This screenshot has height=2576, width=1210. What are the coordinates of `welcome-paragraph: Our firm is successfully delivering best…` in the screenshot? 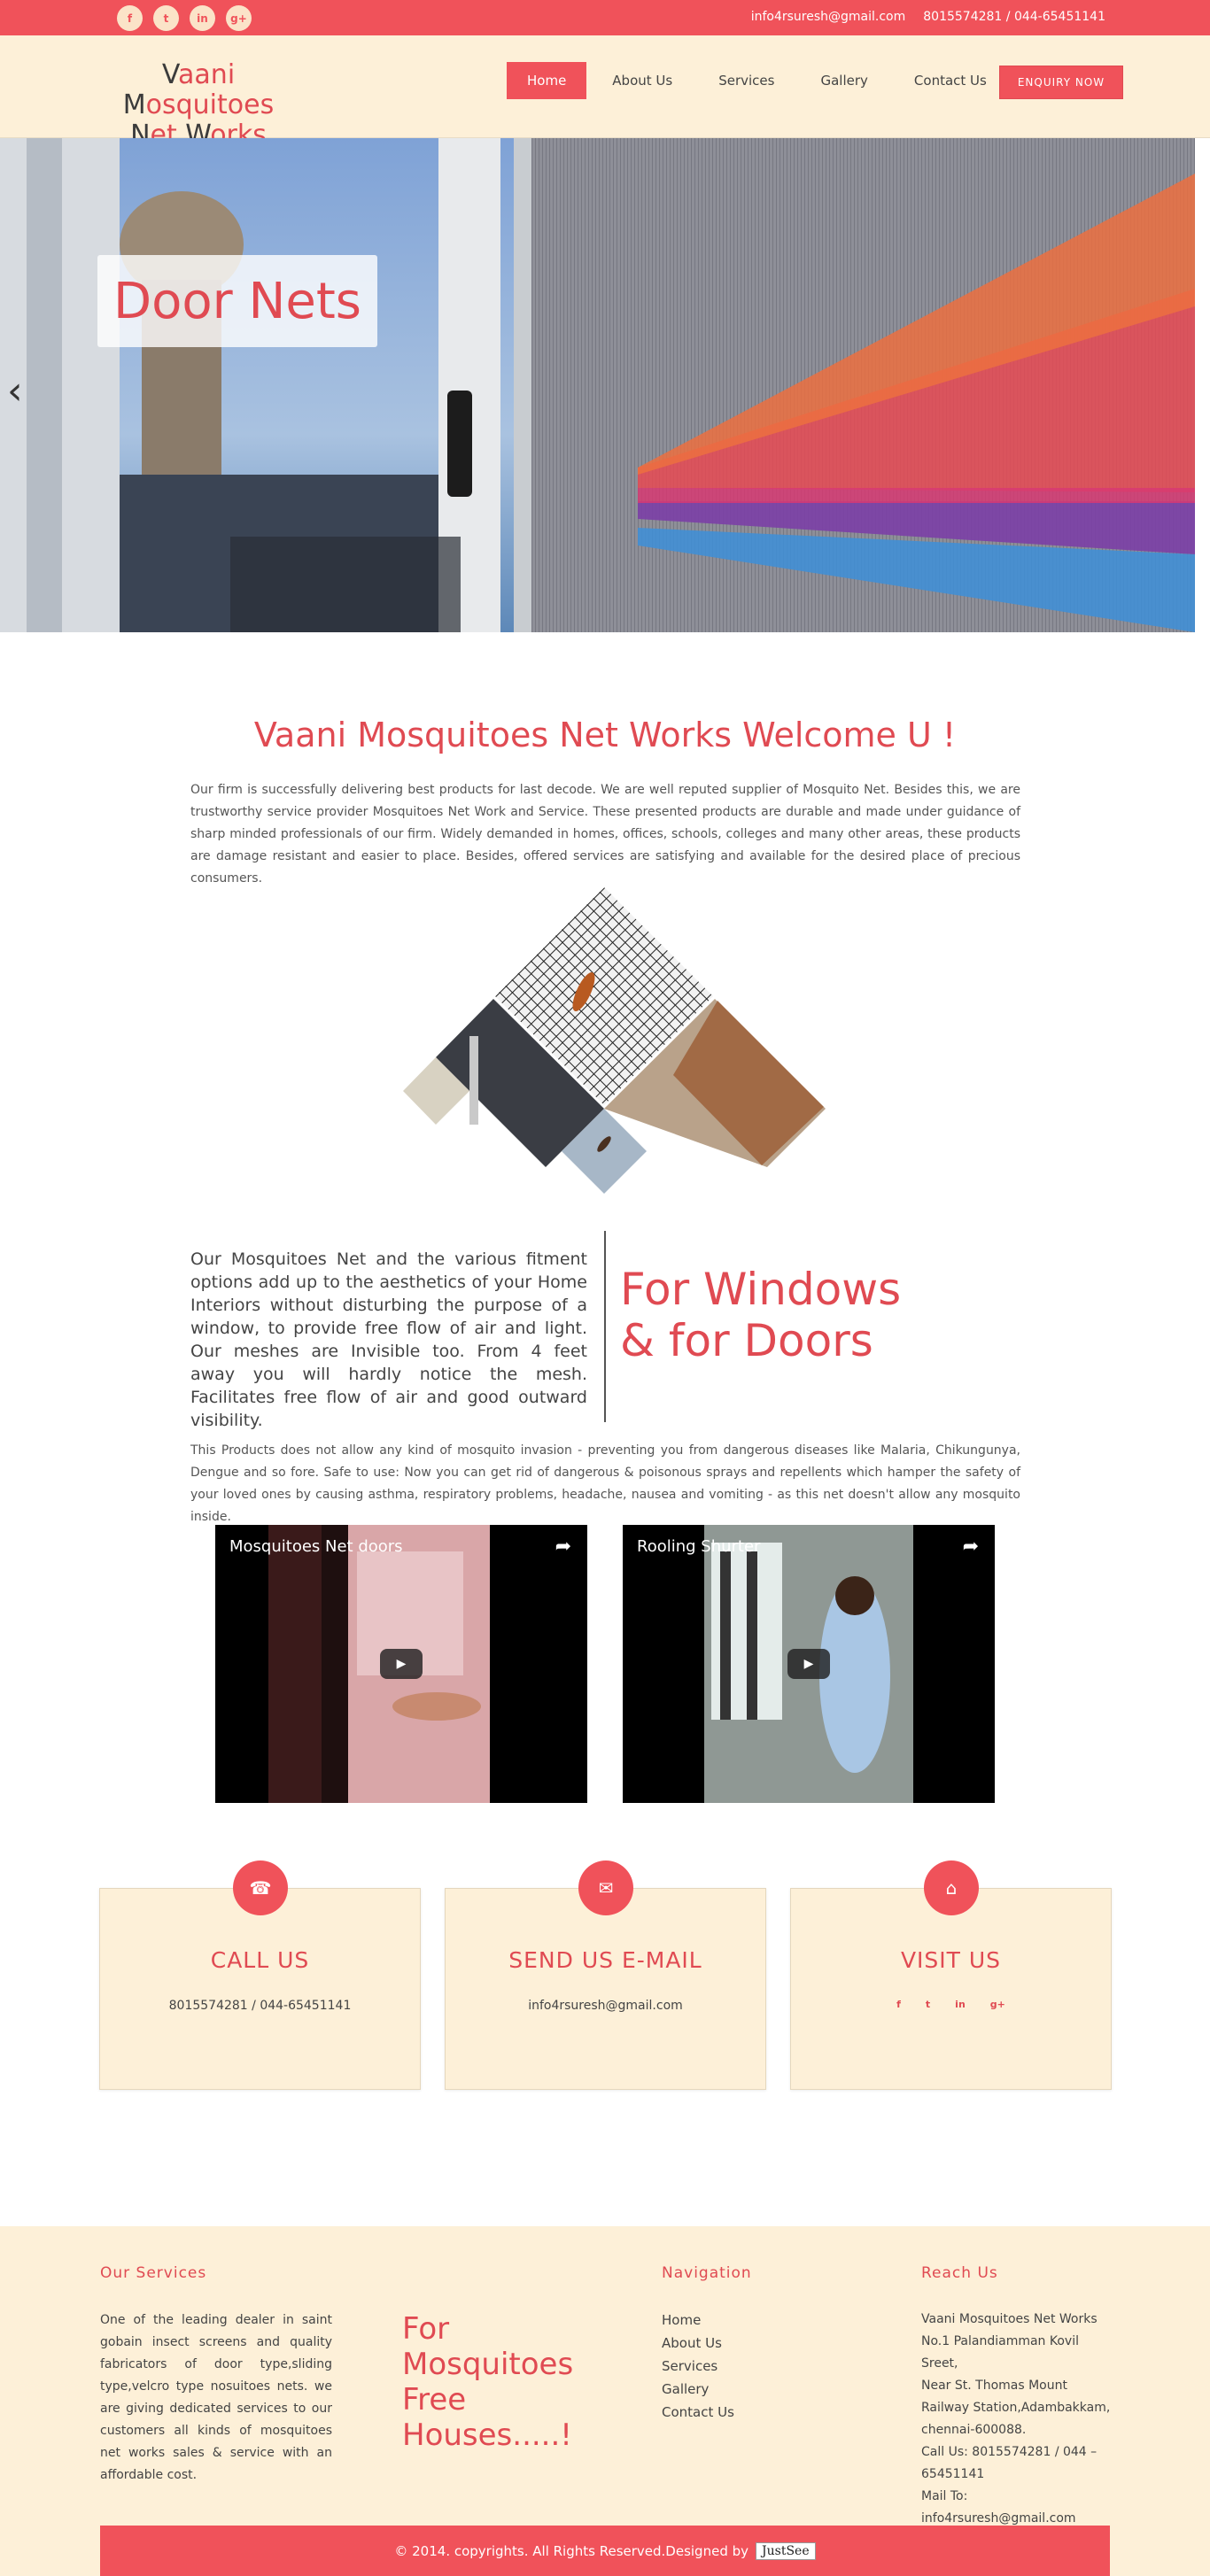 It's located at (605, 834).